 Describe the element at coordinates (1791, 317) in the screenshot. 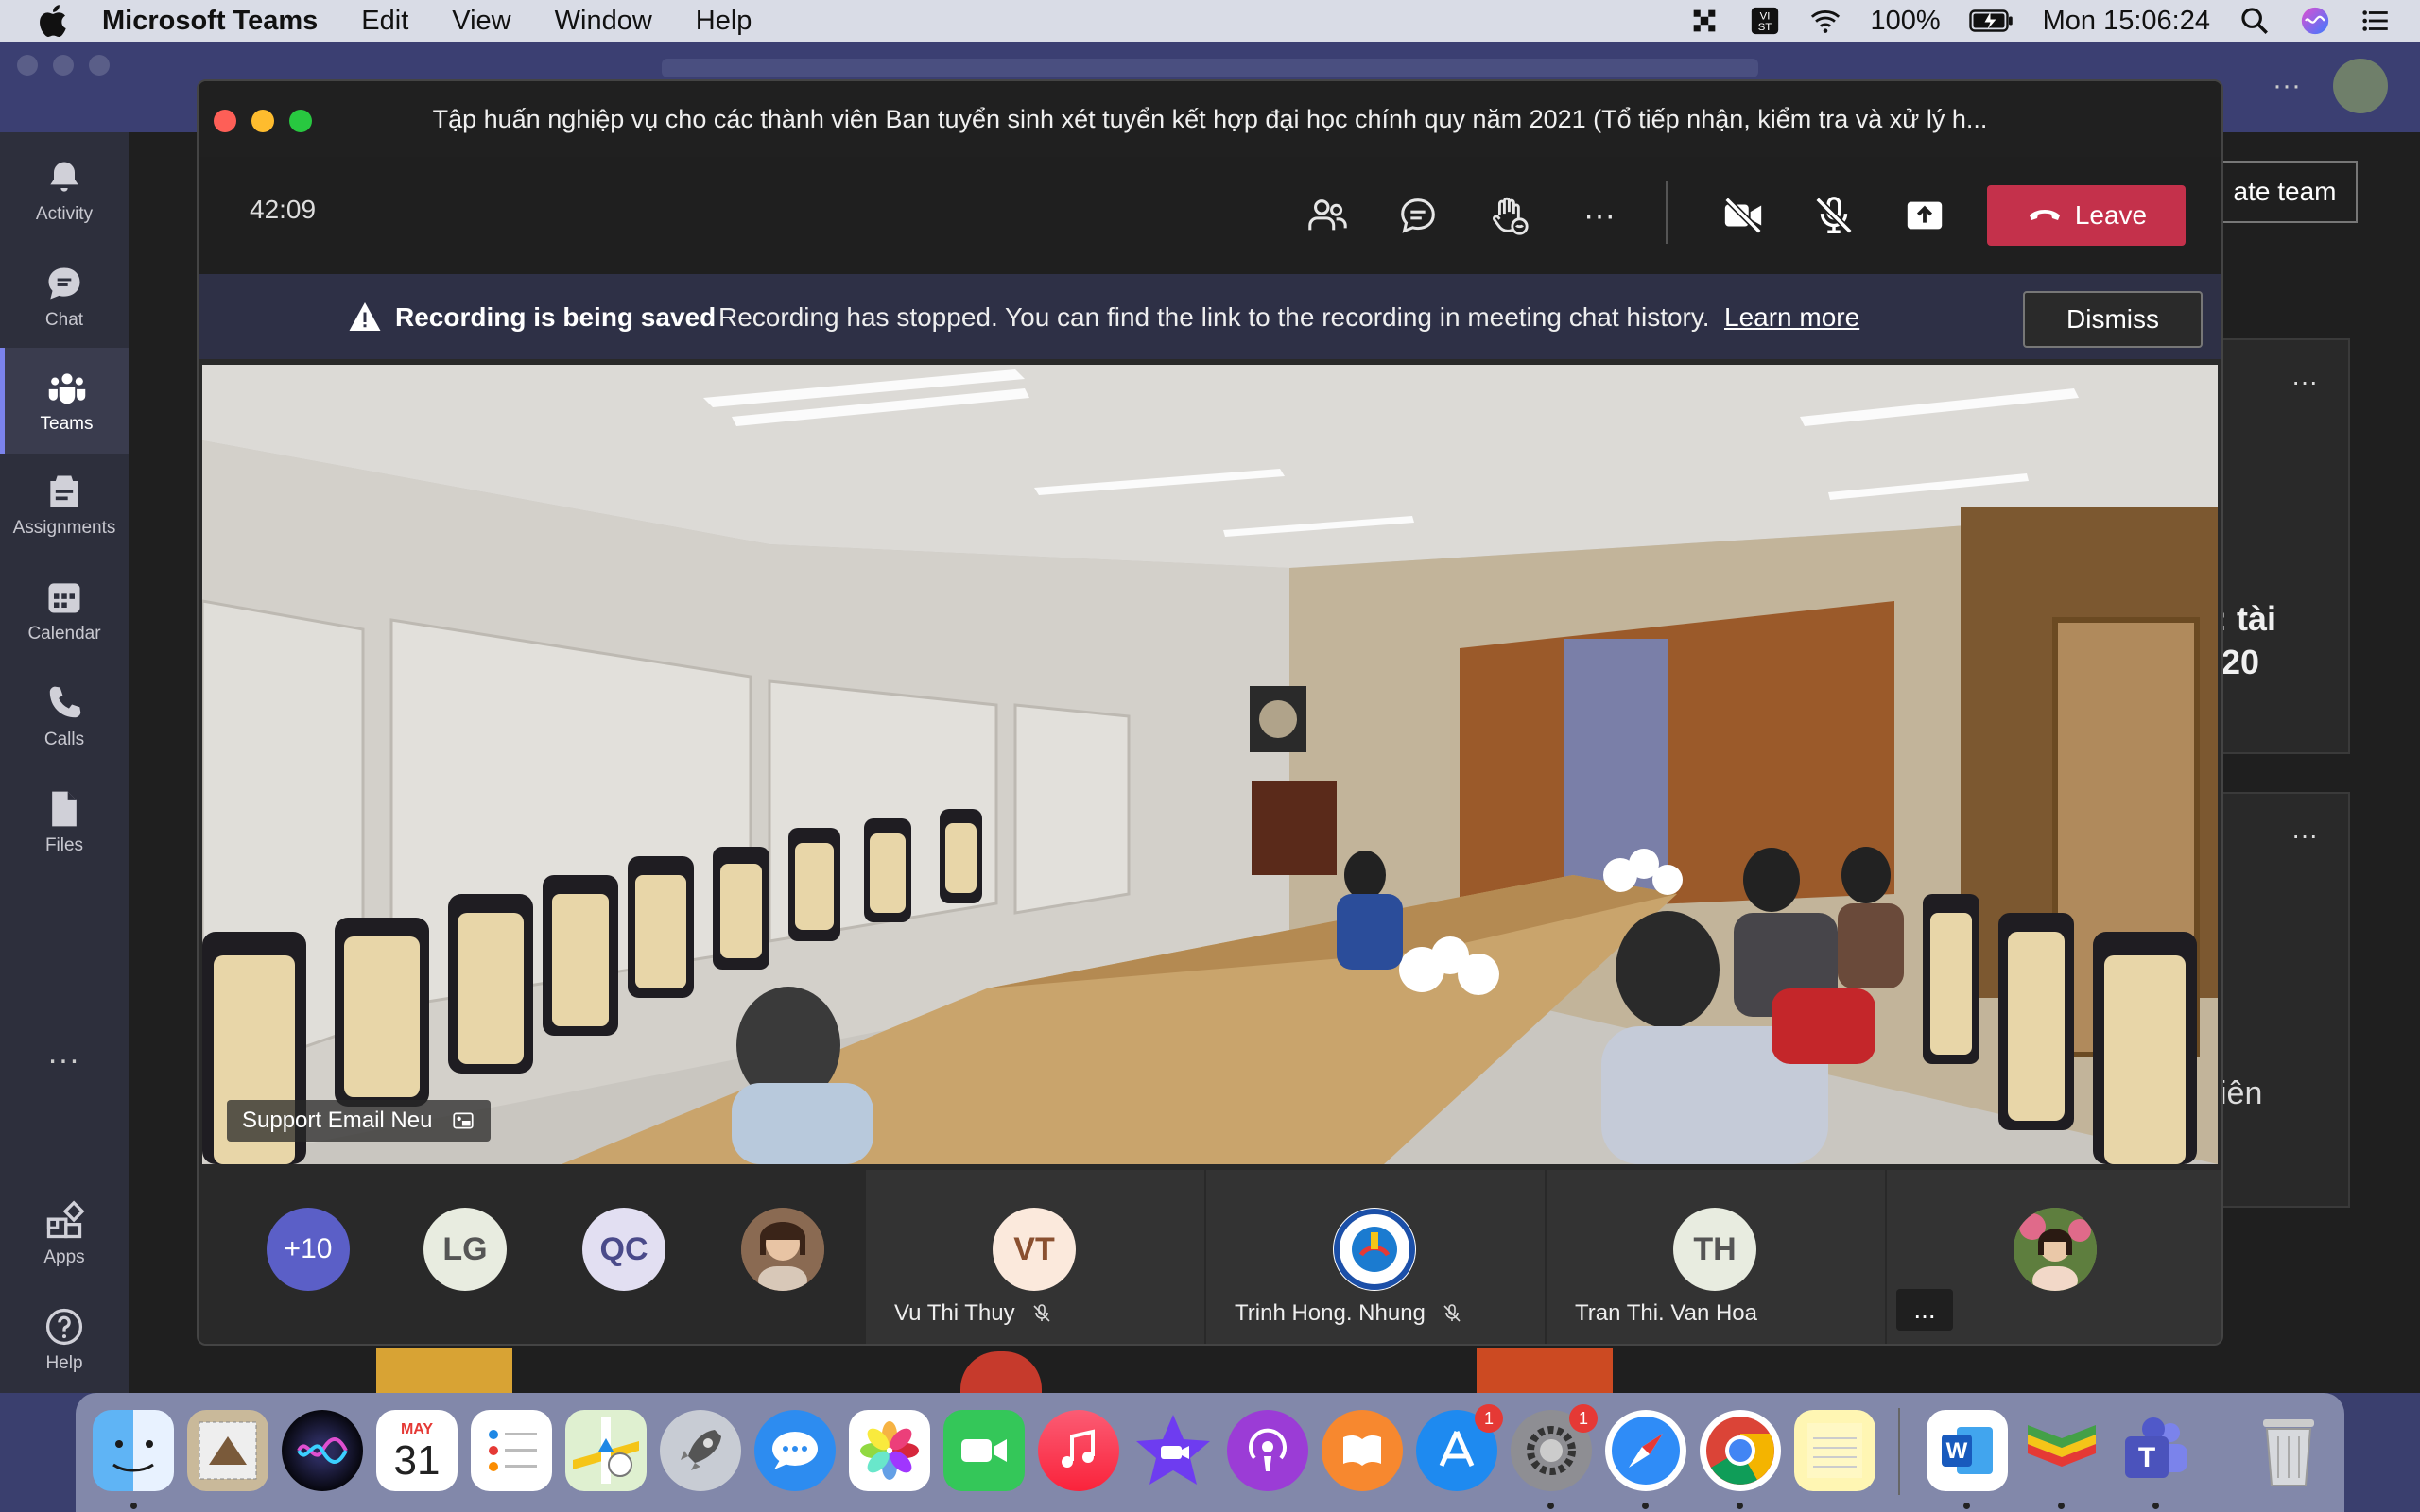

I see `learn-more-link: Learn more` at that location.